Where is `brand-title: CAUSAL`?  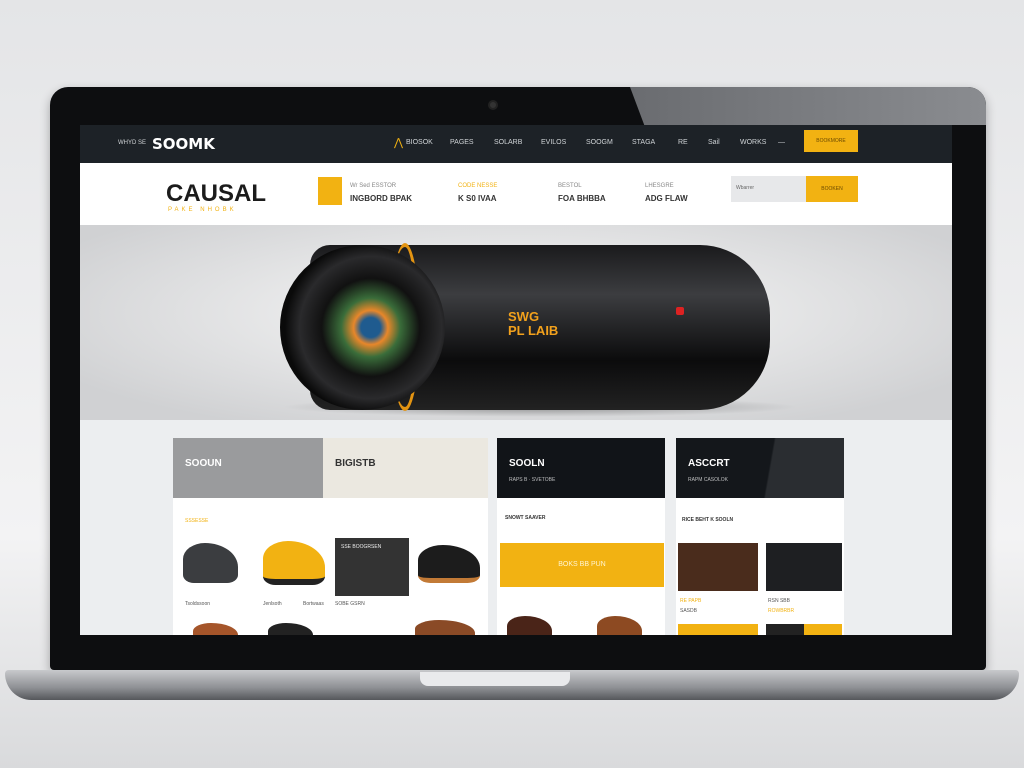 brand-title: CAUSAL is located at coordinates (216, 193).